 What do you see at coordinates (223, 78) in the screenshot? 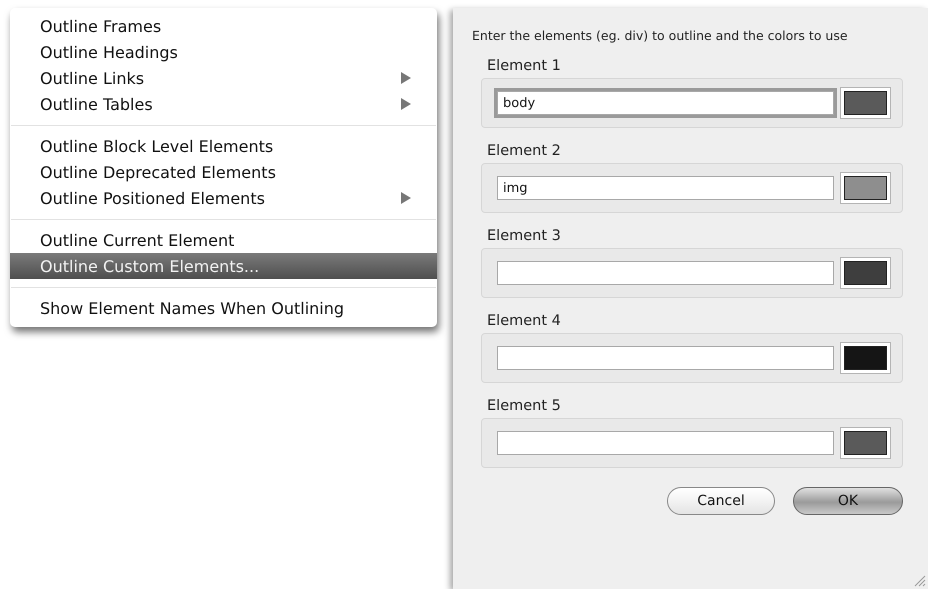
I see `menu-item: Outline Links` at bounding box center [223, 78].